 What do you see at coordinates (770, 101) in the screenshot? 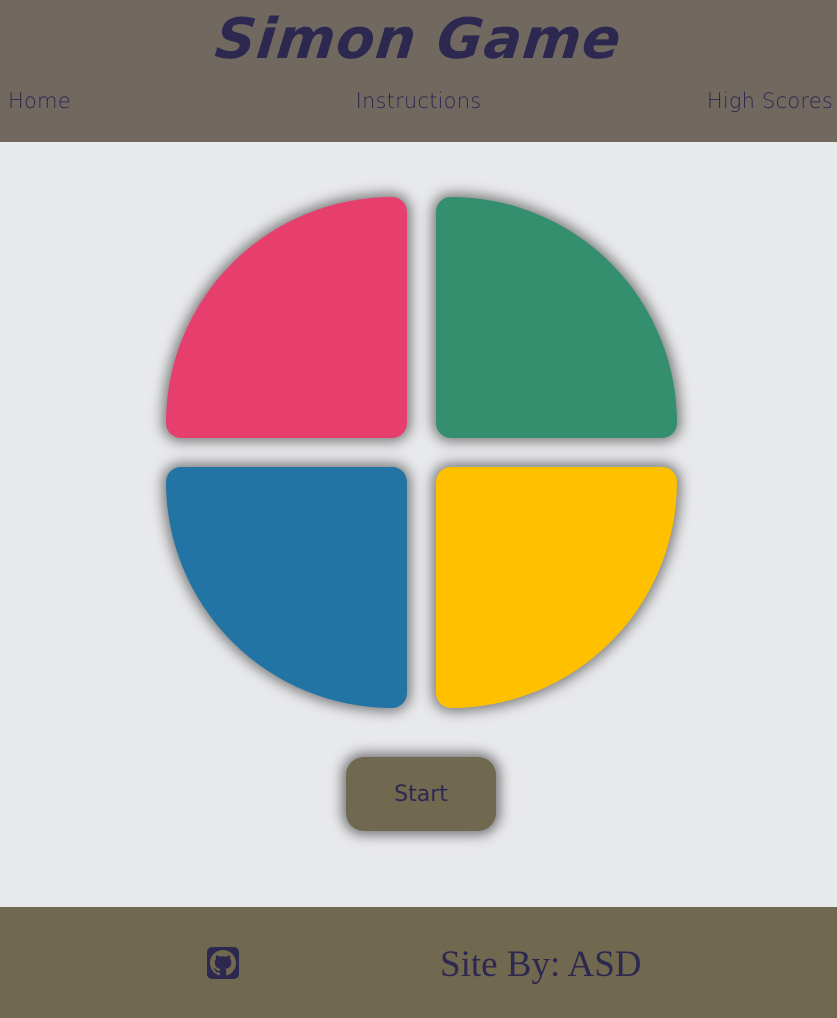
I see `nav-high-scores-link: High Scores` at bounding box center [770, 101].